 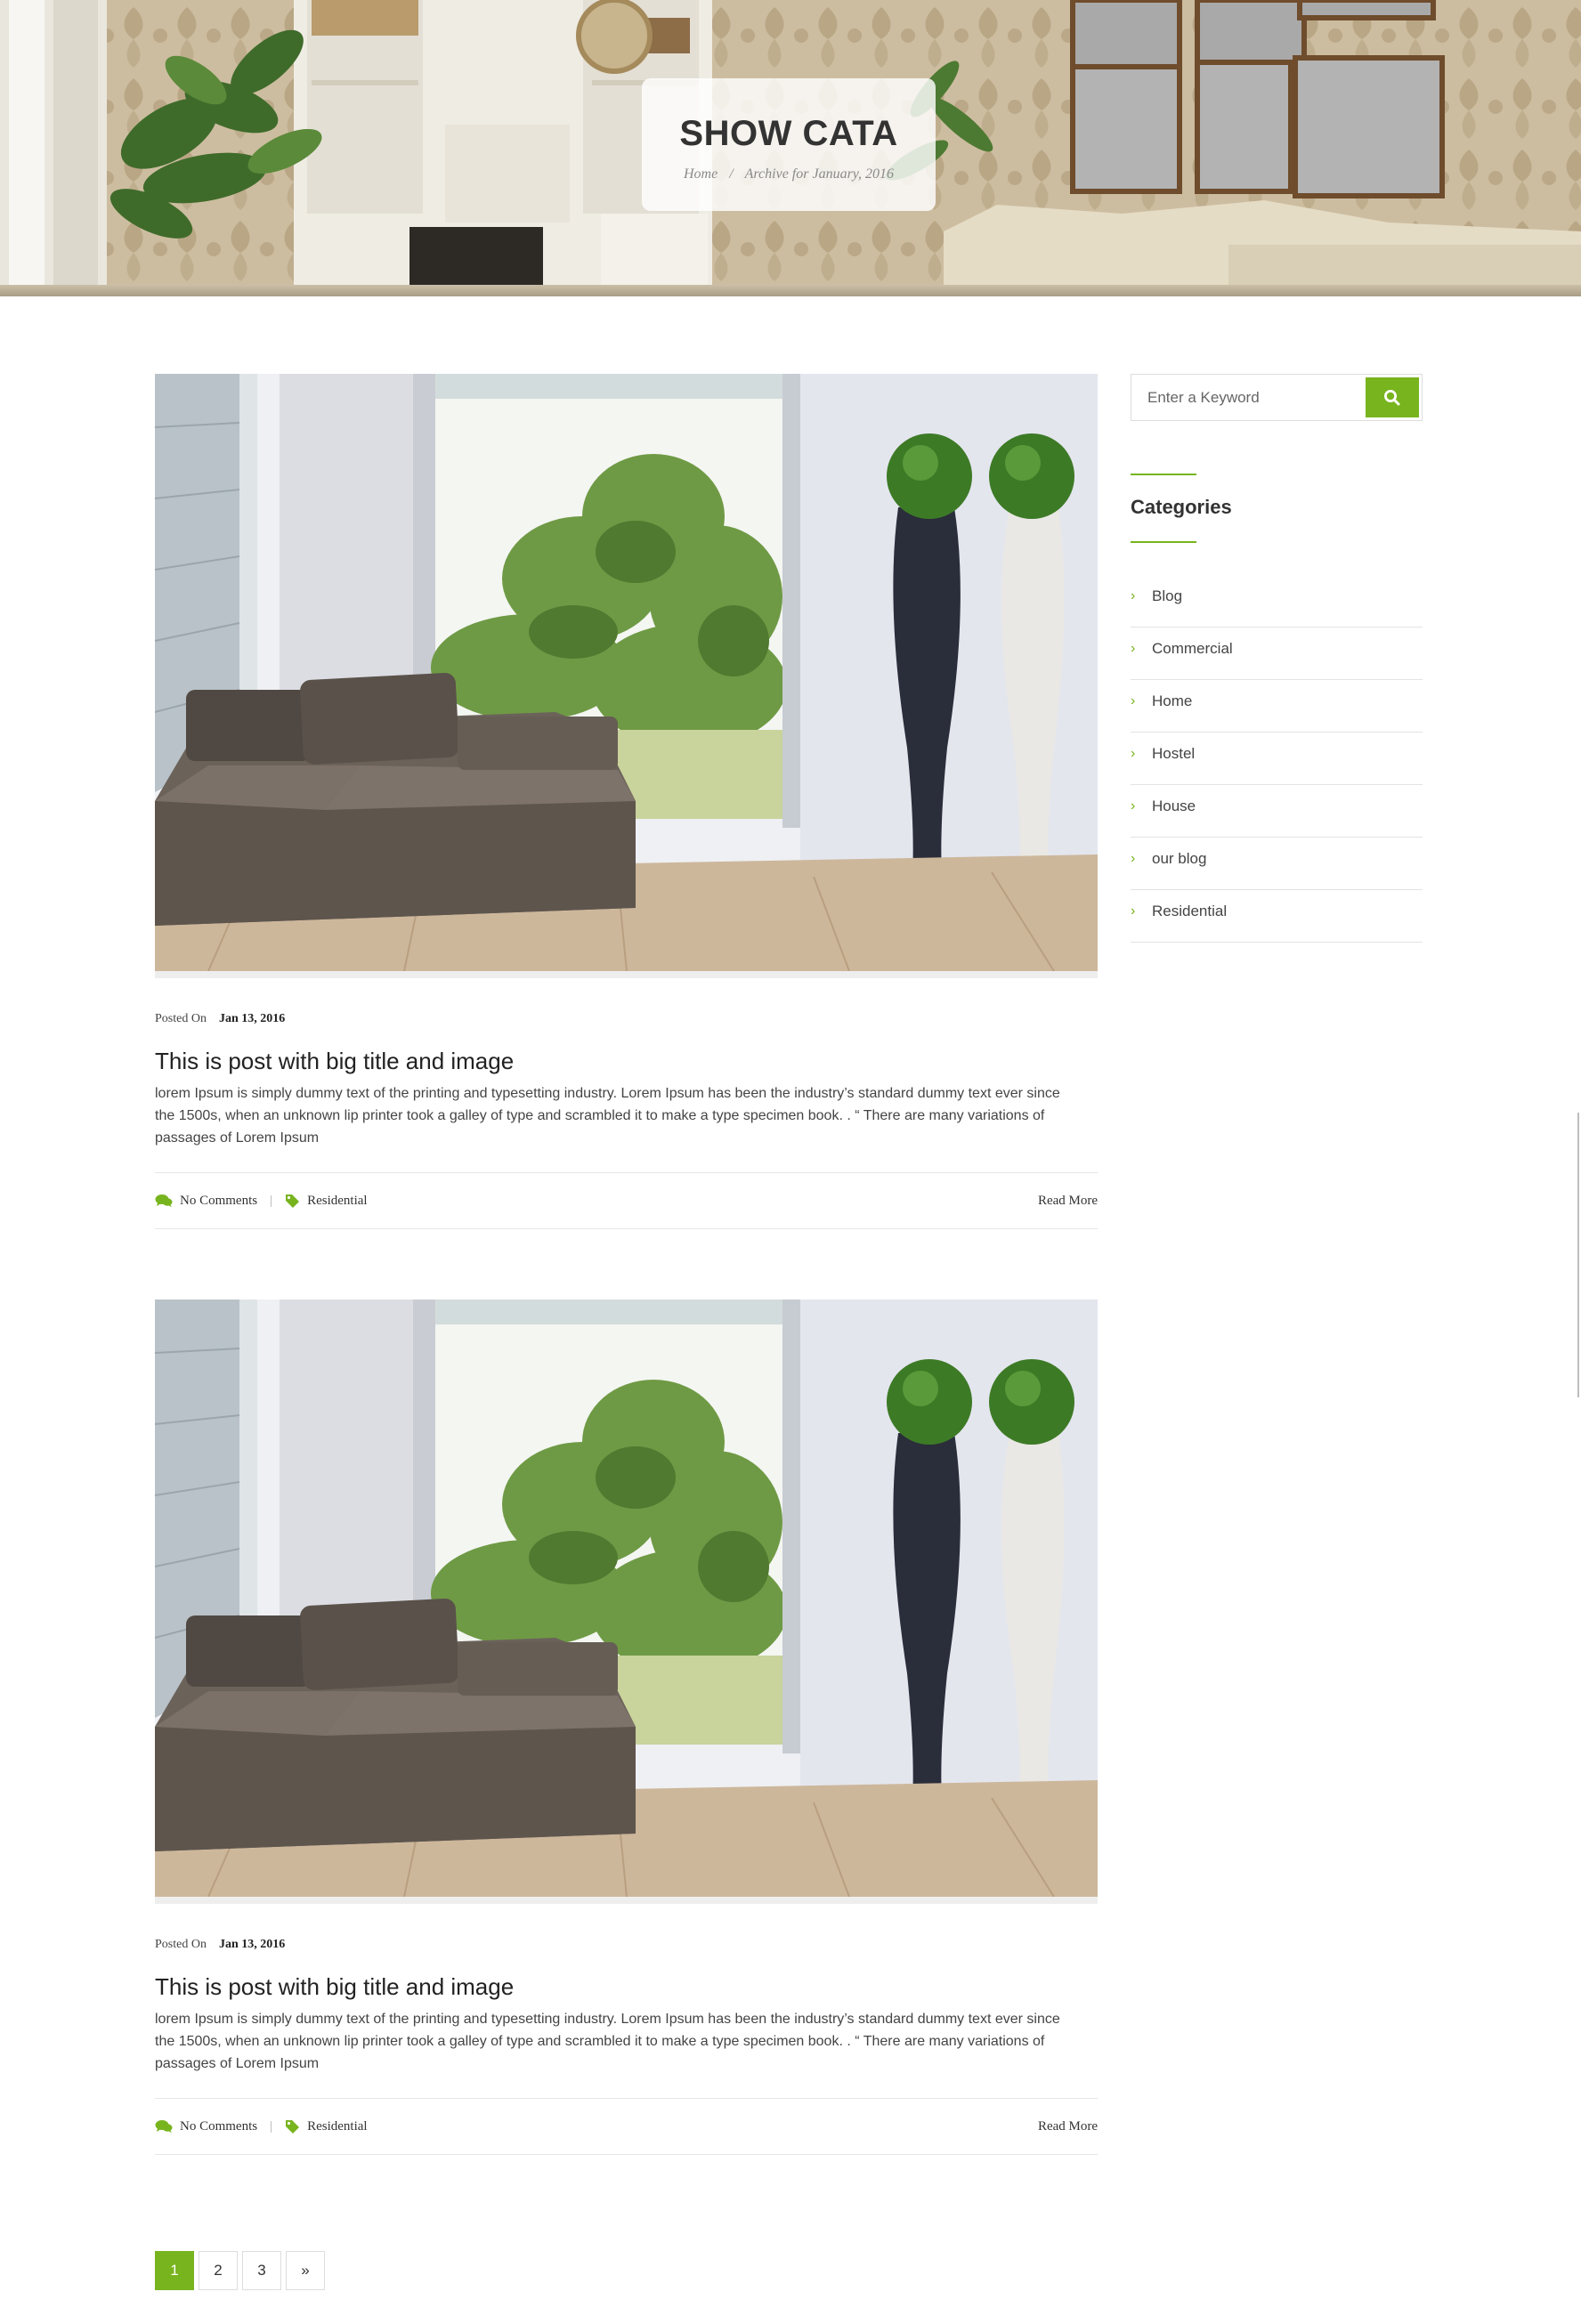 I want to click on search-form, so click(x=1277, y=397).